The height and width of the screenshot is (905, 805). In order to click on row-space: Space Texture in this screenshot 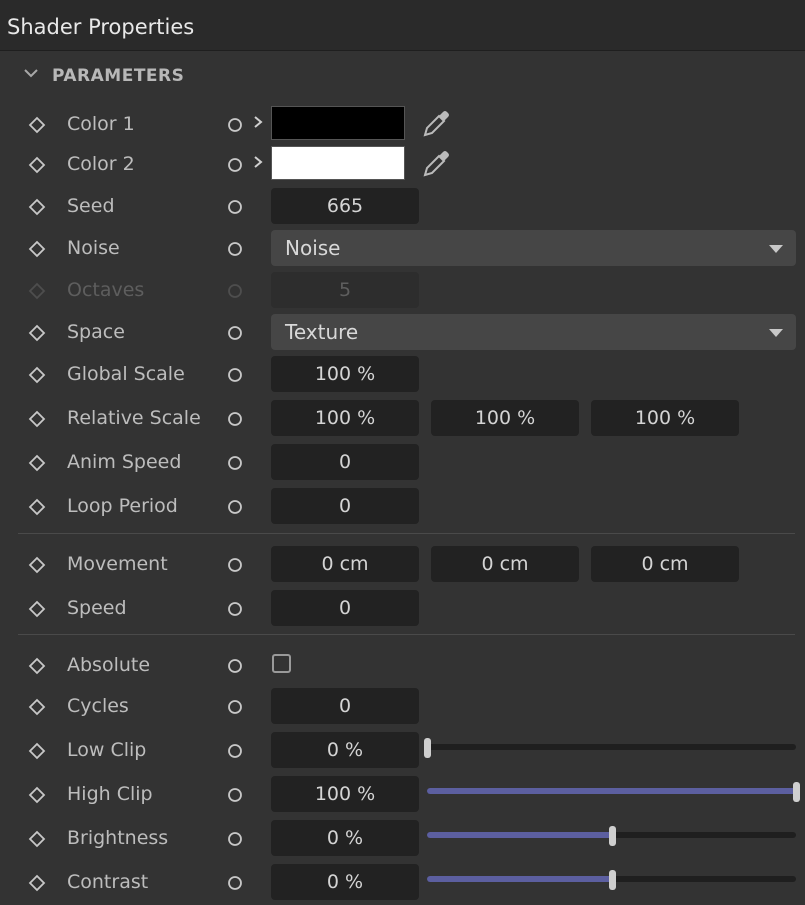, I will do `click(402, 332)`.